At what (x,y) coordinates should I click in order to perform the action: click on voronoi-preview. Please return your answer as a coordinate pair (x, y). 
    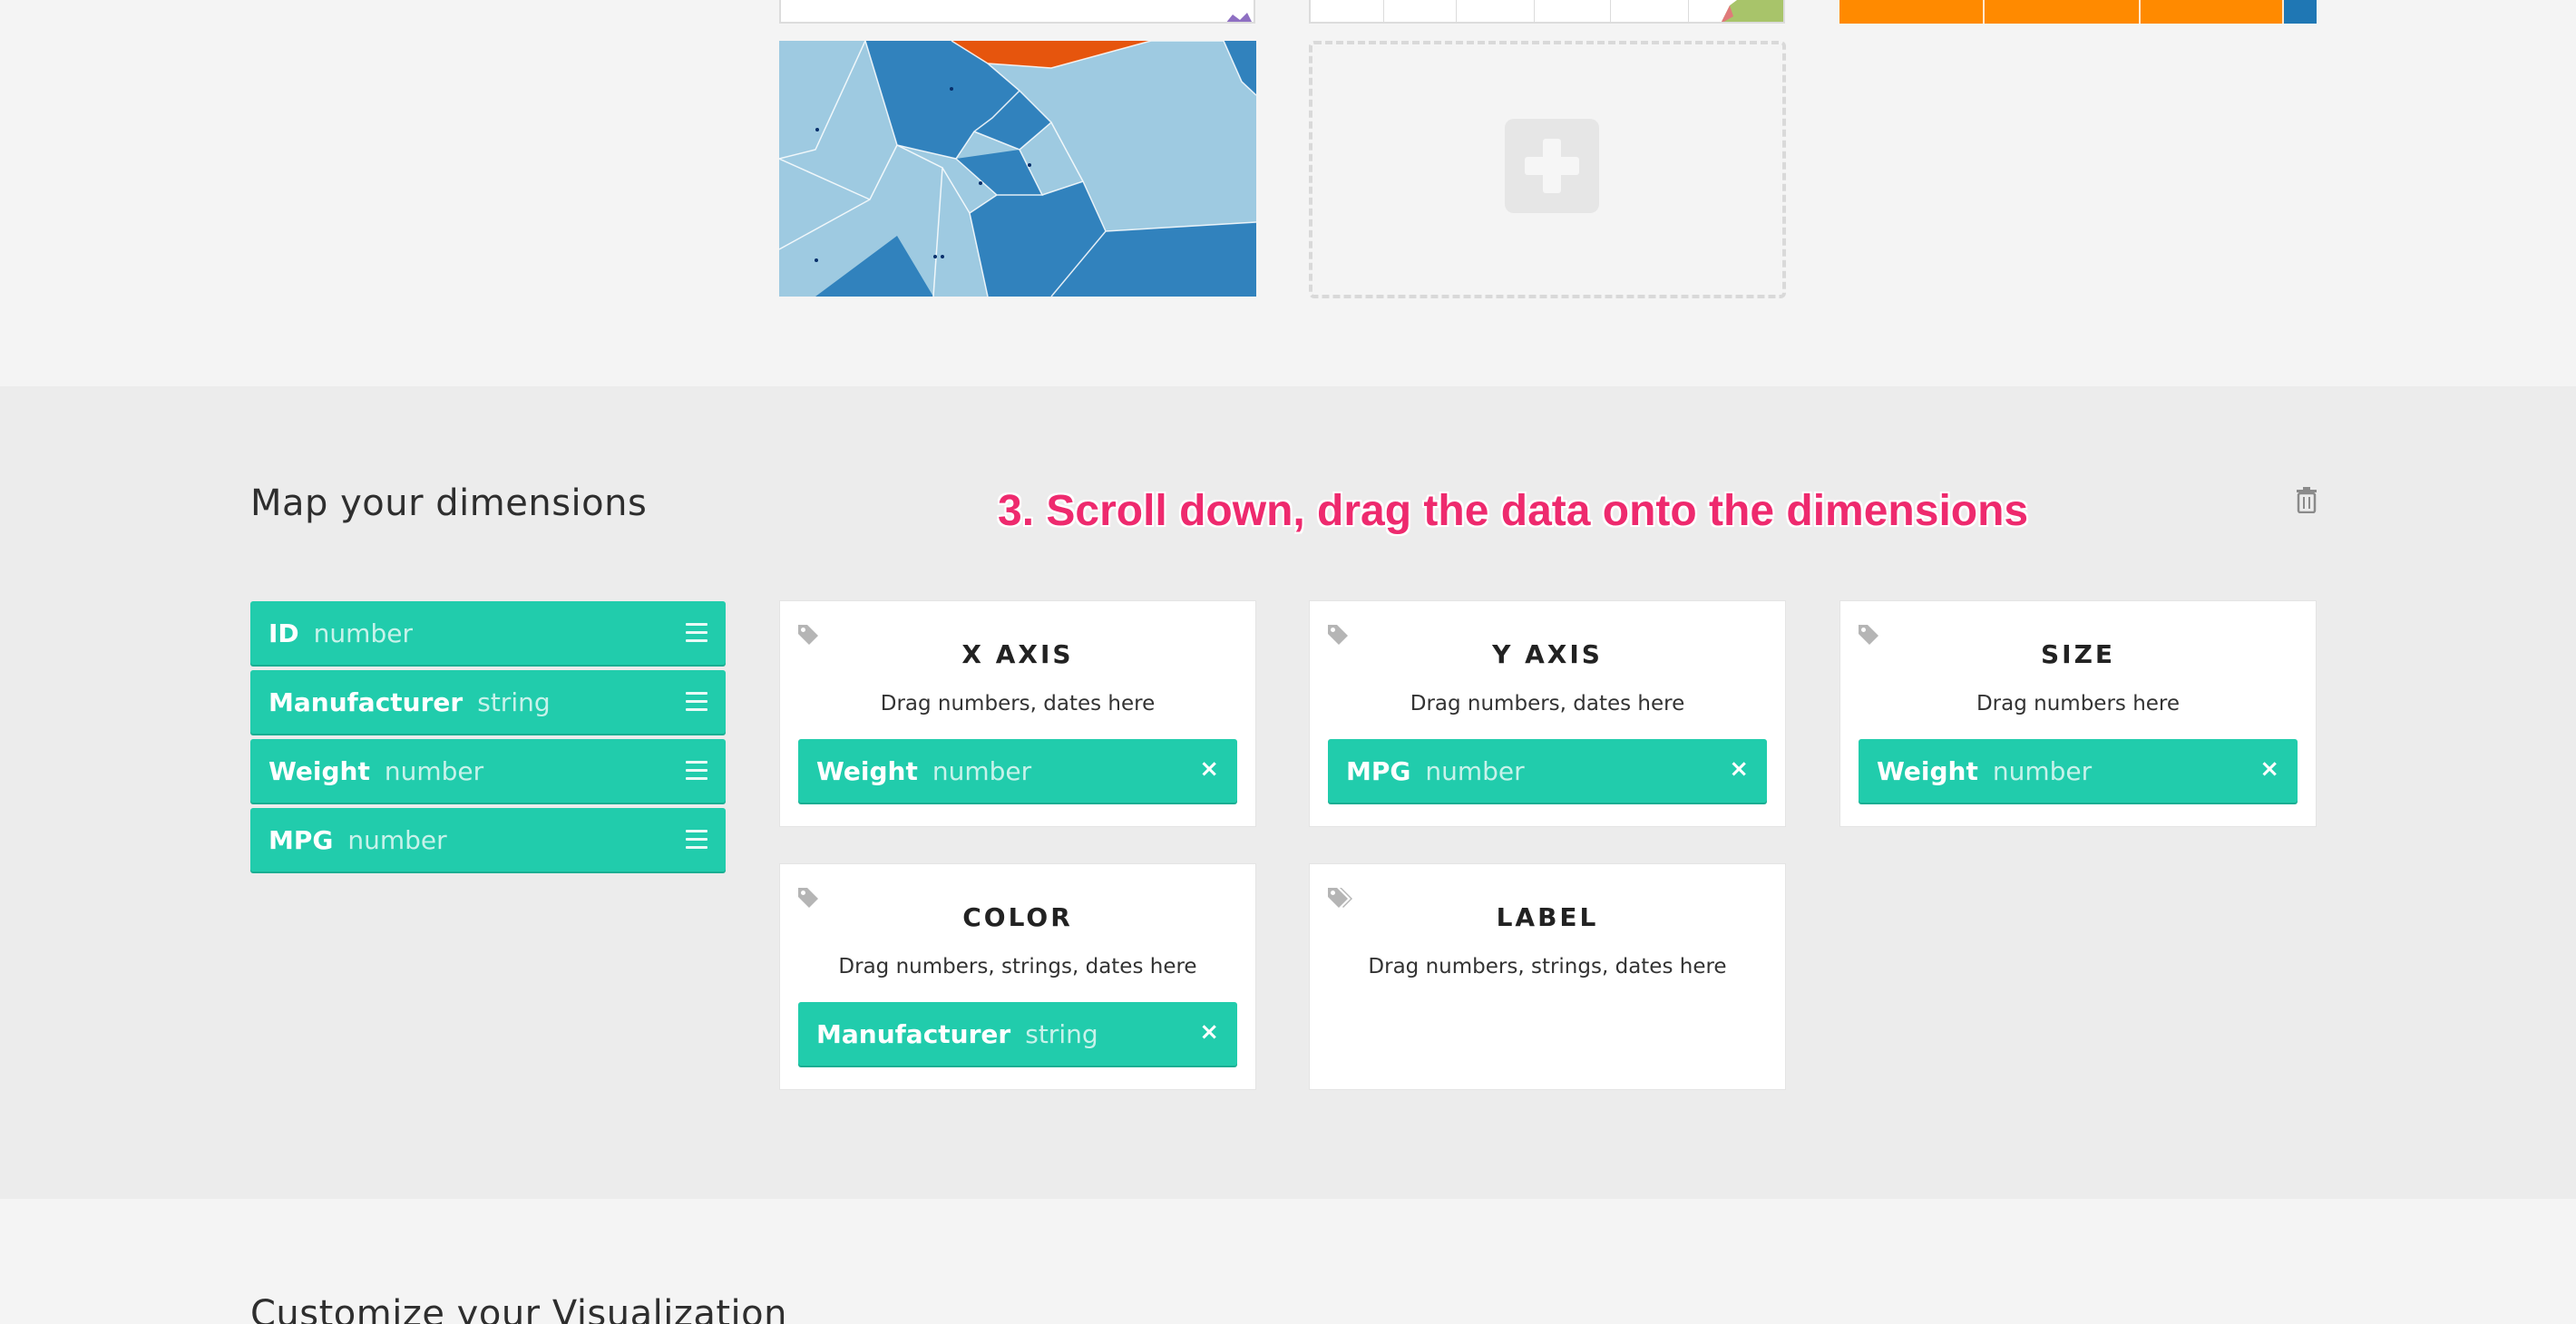
    Looking at the image, I should click on (1017, 169).